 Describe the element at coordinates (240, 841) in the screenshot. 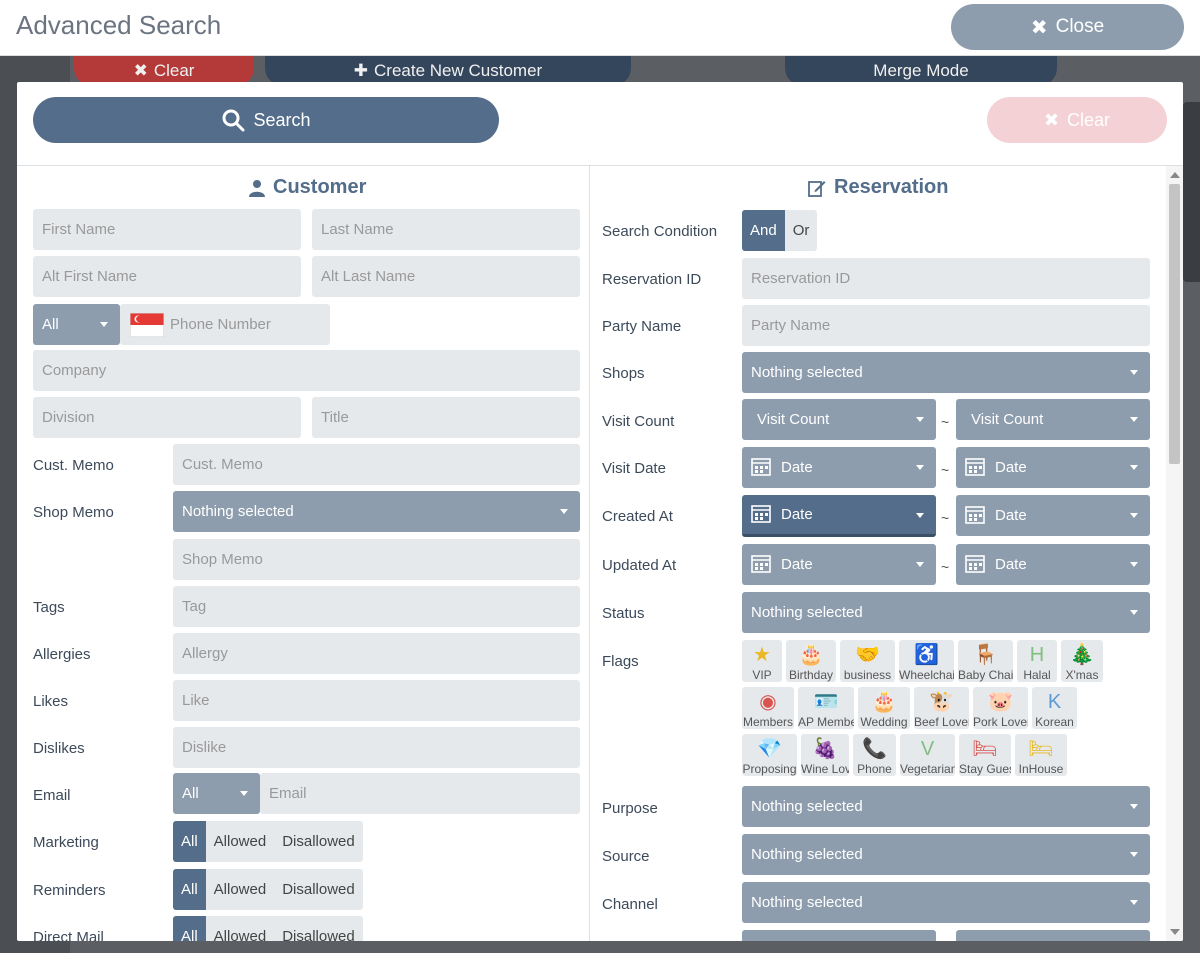

I see `marketing-allowed: Allowed` at that location.